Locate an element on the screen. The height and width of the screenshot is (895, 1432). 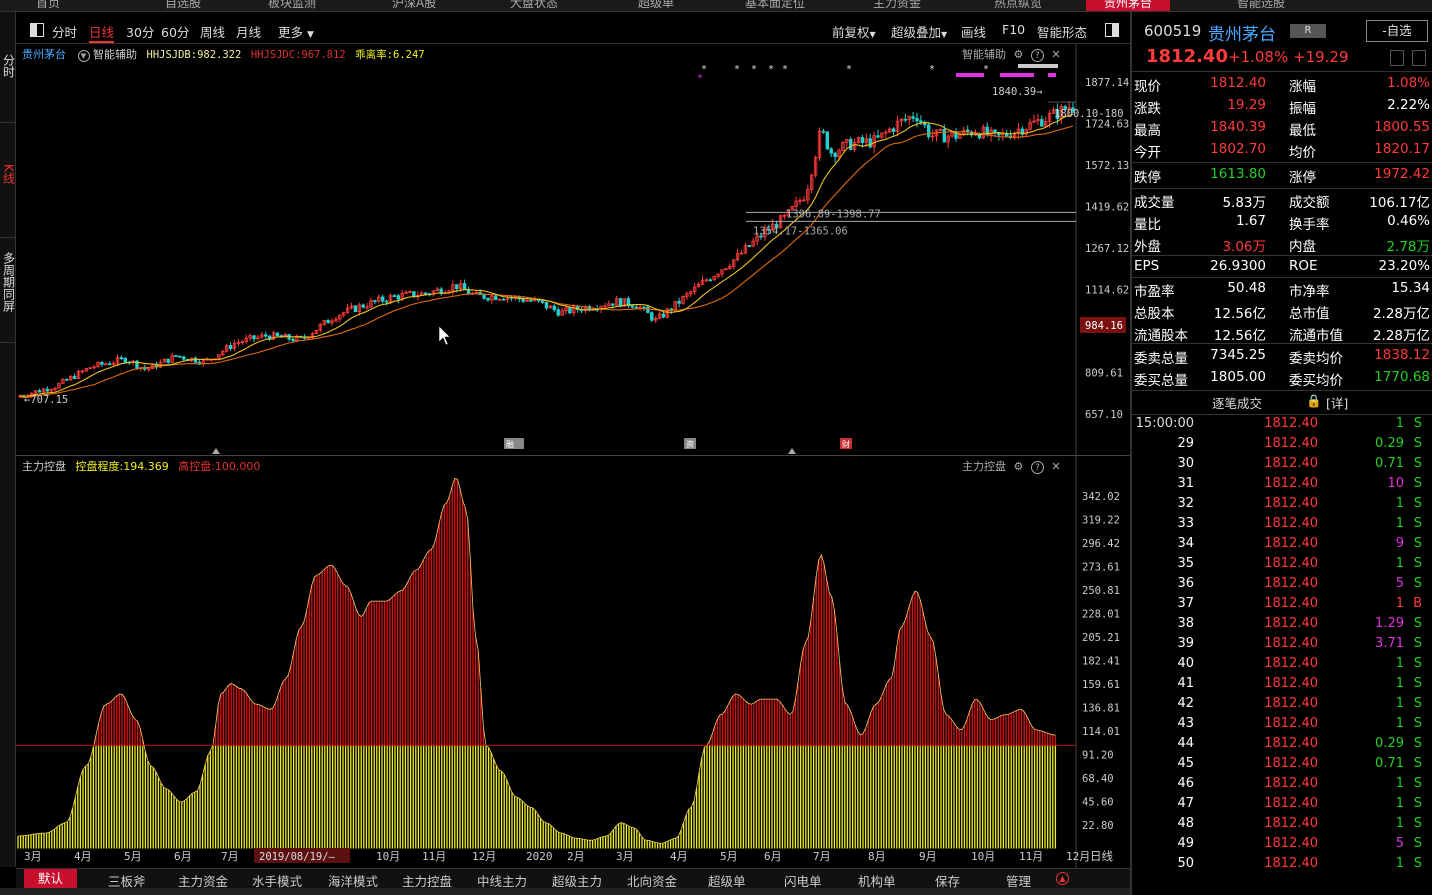
annot-right: 1800.10-180 is located at coordinates (1089, 114).